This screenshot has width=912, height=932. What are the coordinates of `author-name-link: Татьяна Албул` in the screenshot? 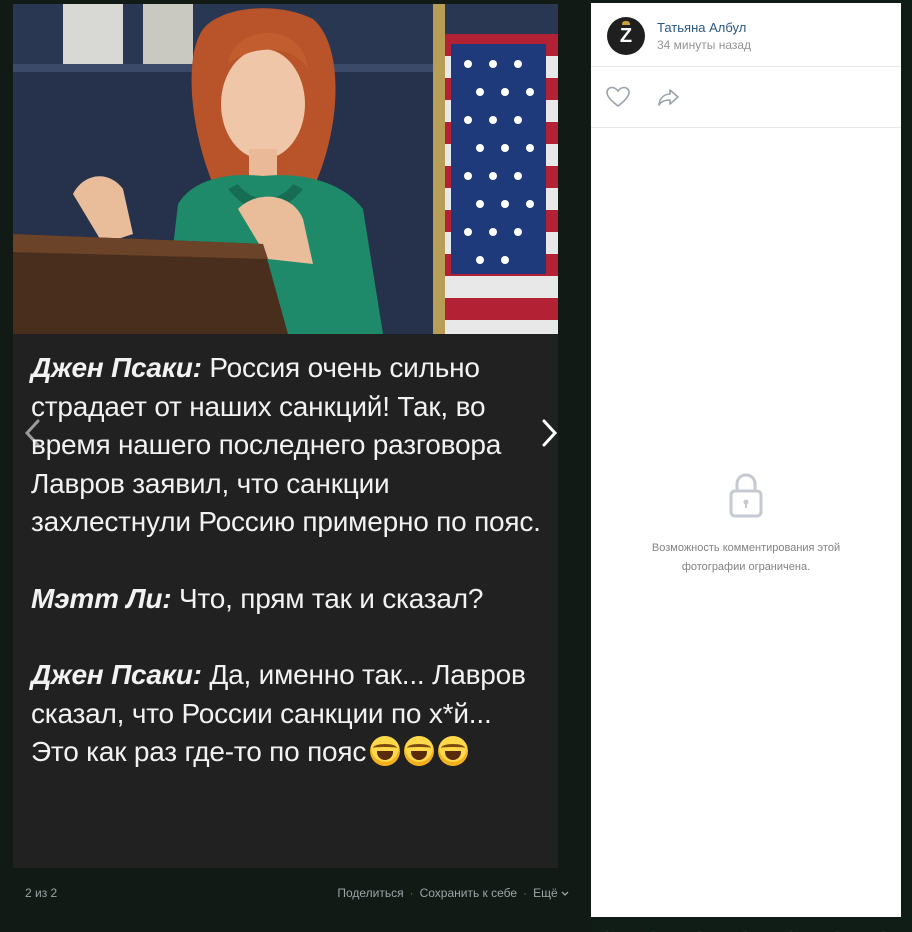 It's located at (701, 27).